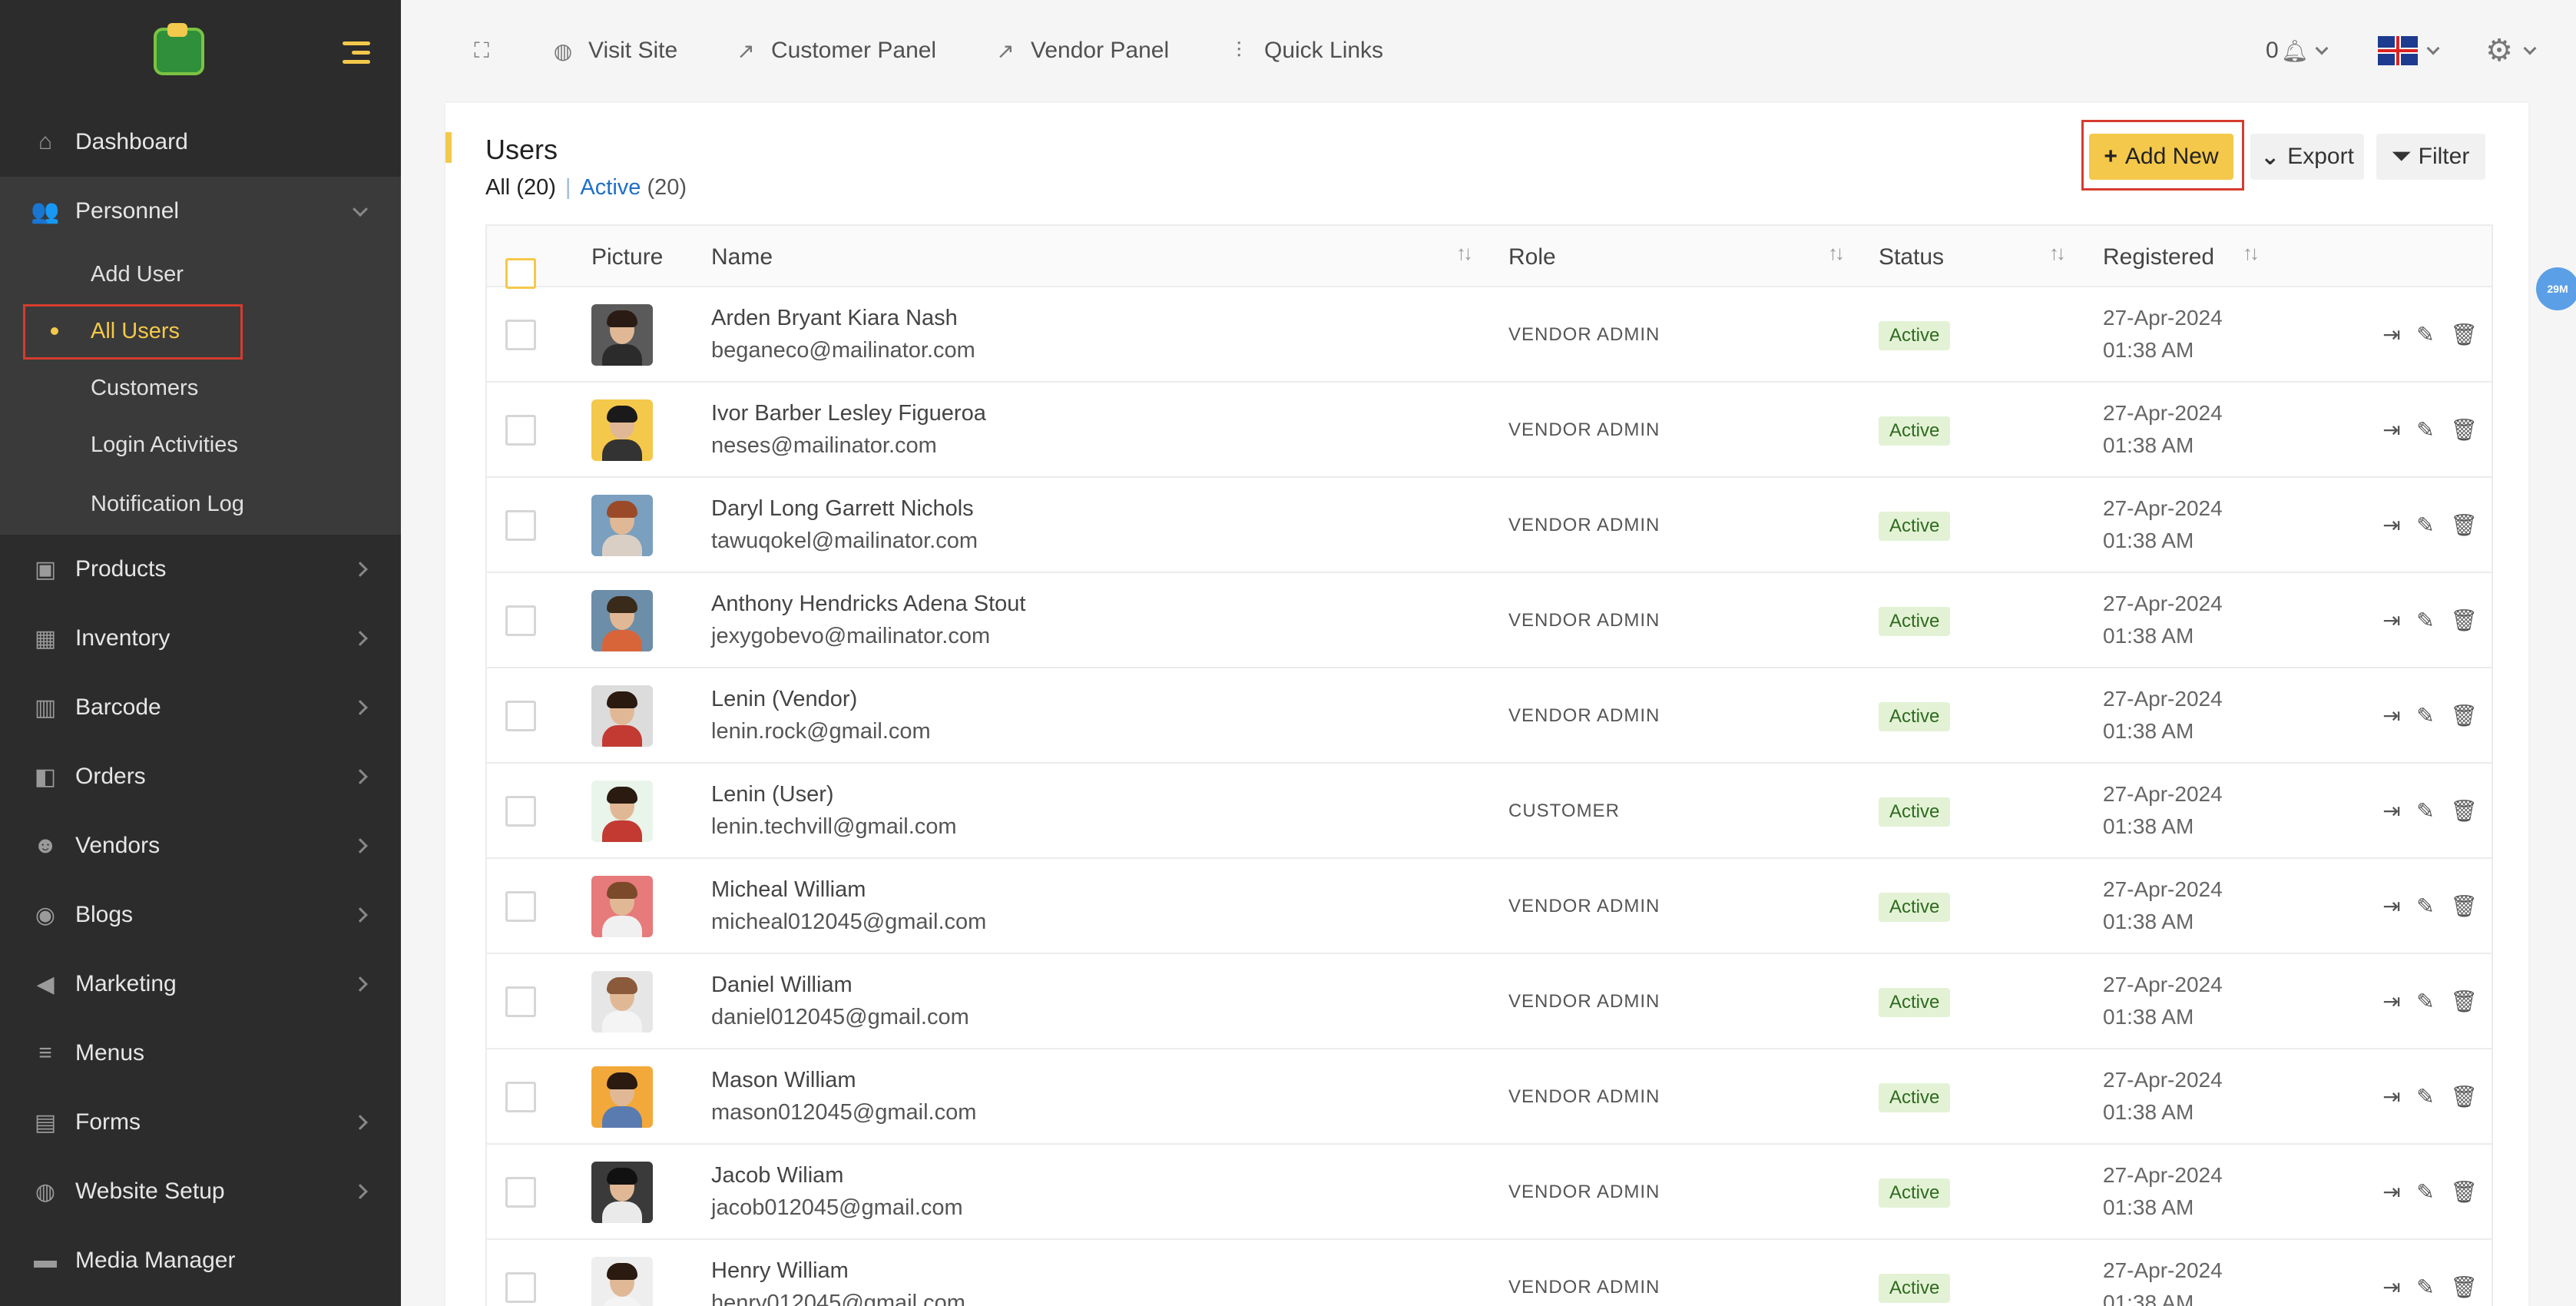 The image size is (2576, 1306). I want to click on menu-toggle-icon, so click(356, 53).